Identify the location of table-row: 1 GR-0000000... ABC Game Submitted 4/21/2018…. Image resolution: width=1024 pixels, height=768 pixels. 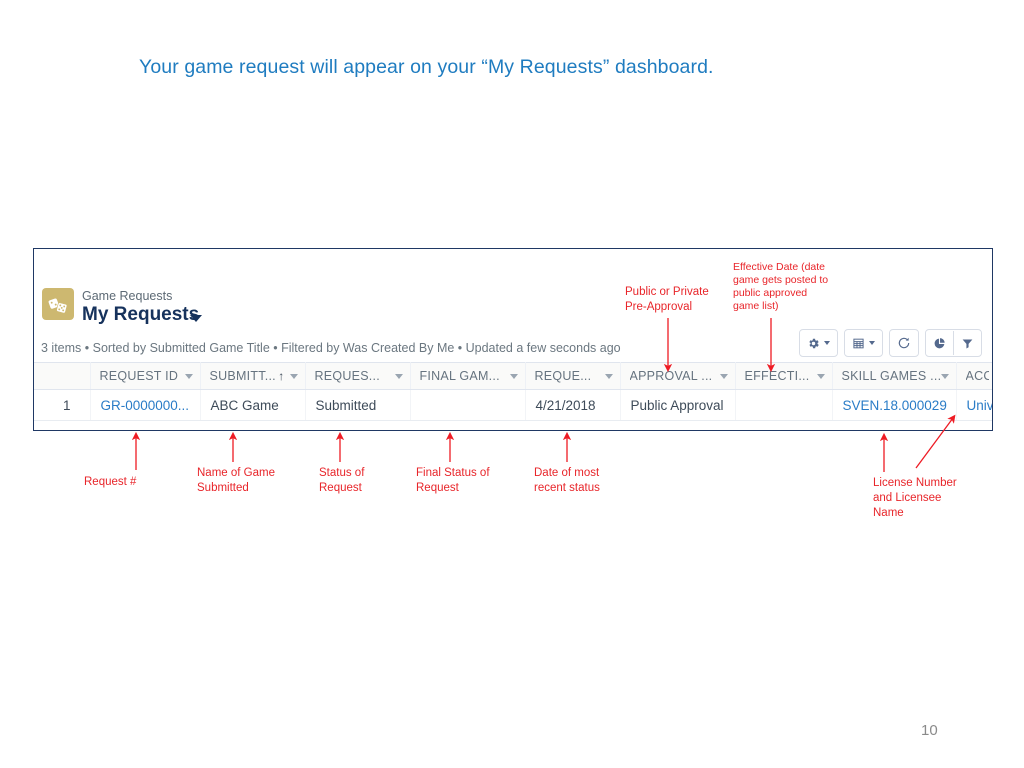
(513, 405).